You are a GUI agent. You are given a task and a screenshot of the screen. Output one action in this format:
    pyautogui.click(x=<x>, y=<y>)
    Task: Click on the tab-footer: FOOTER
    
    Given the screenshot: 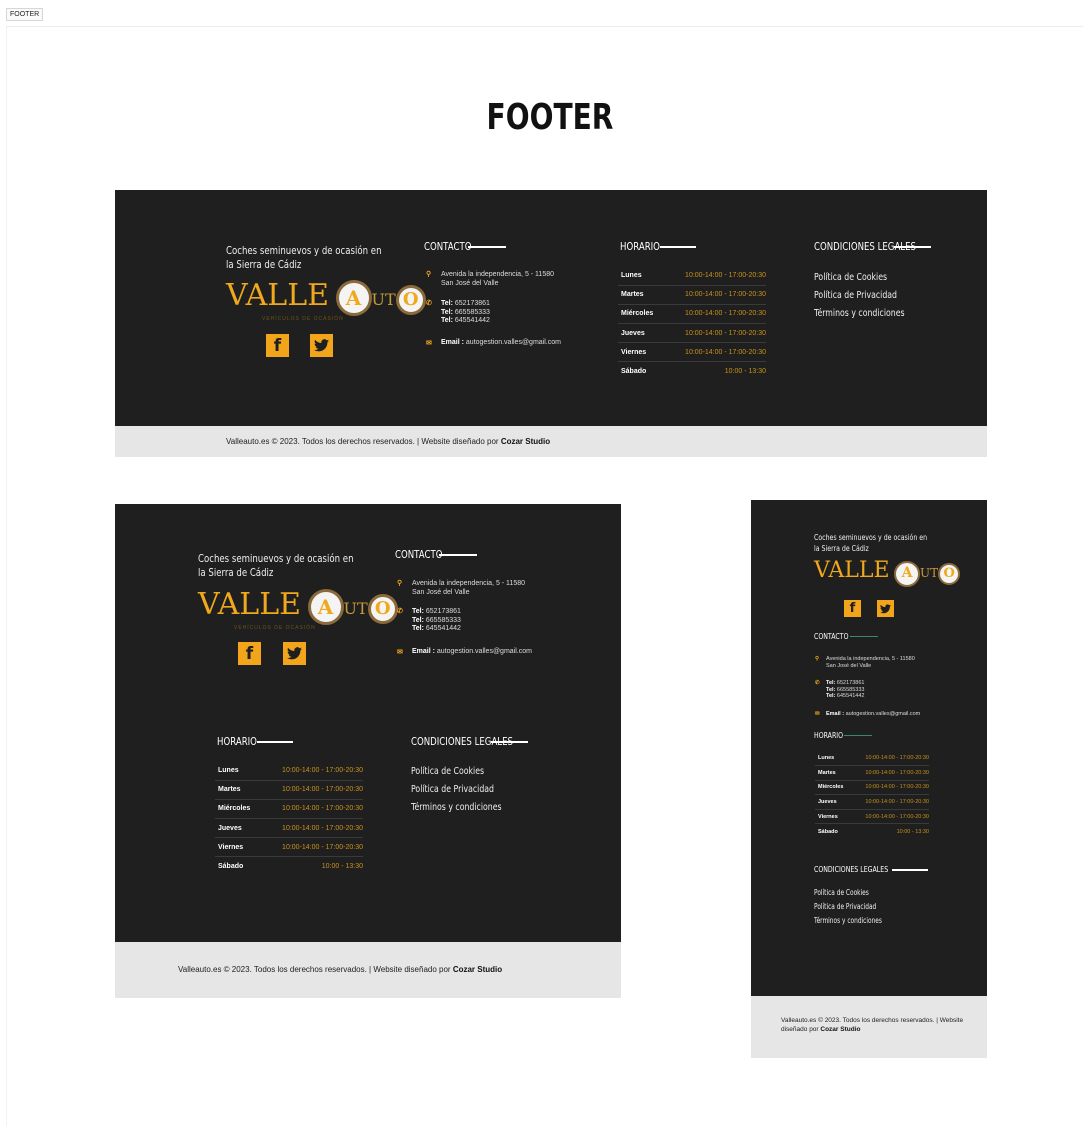 What is the action you would take?
    pyautogui.click(x=25, y=14)
    